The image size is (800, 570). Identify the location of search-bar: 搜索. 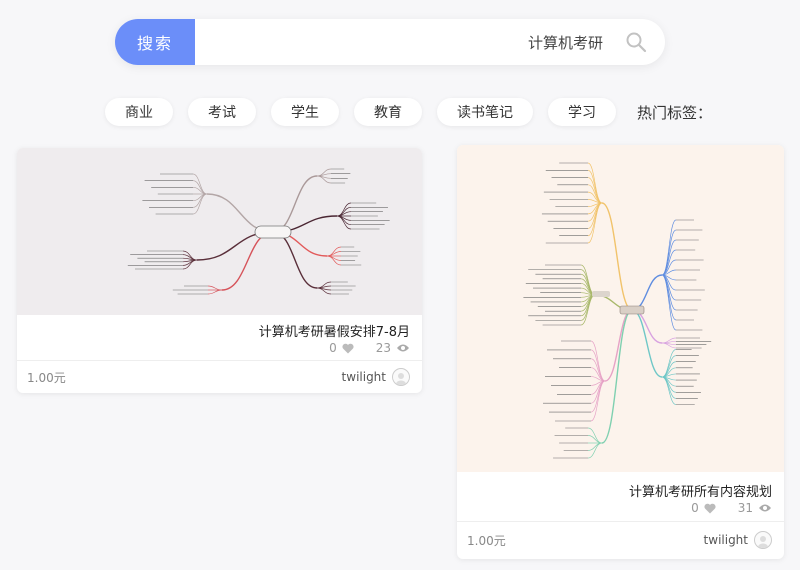
(390, 42).